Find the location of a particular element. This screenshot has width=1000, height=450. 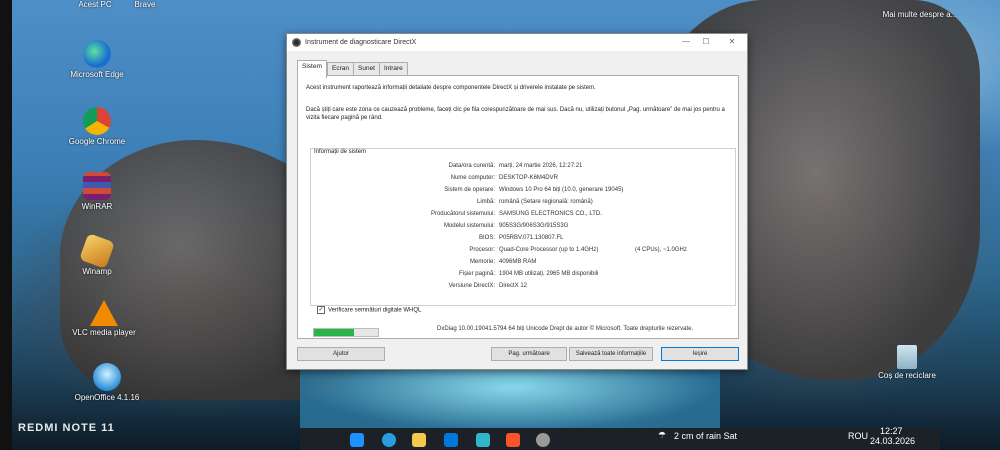

weather-text: 2 cm of rain Sat is located at coordinates (705, 436).